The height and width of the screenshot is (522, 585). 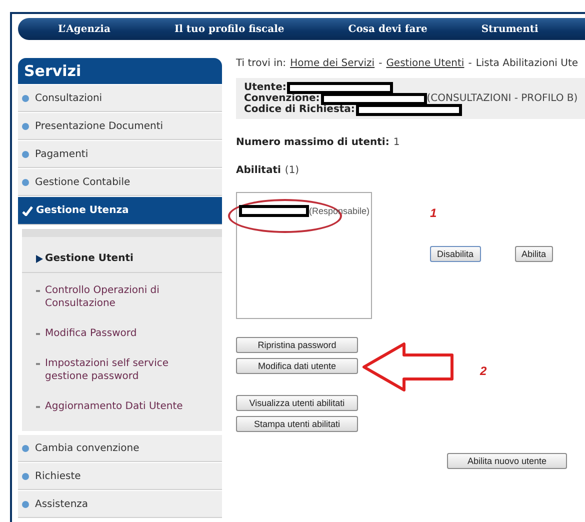 What do you see at coordinates (120, 98) in the screenshot?
I see `sidebar-item: Consultazioni` at bounding box center [120, 98].